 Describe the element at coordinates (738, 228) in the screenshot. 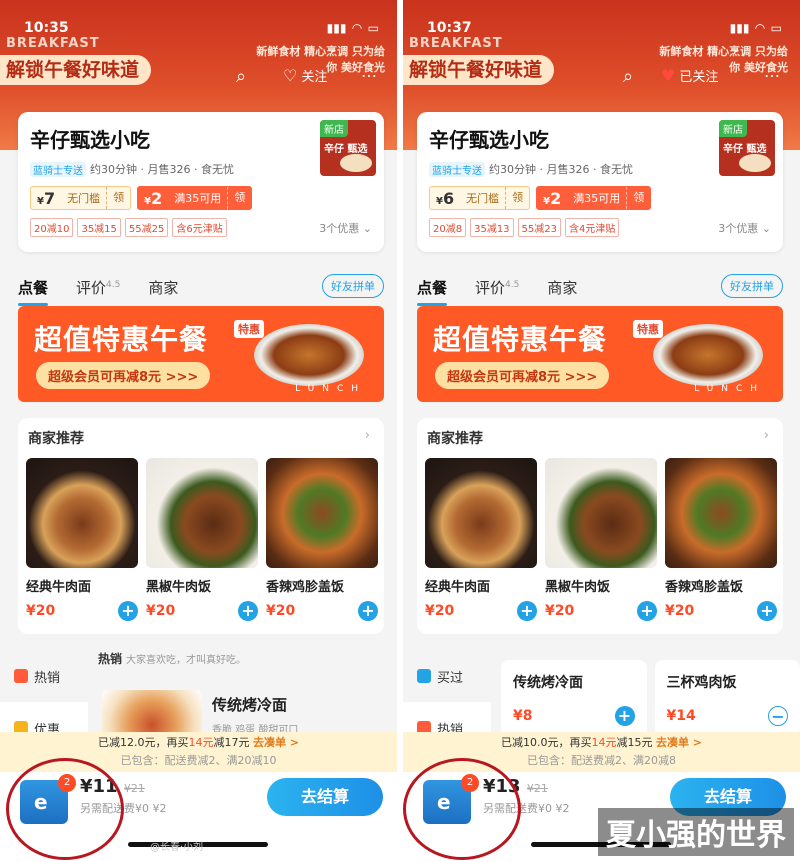

I see `more-offers-label: 3个优惠` at that location.